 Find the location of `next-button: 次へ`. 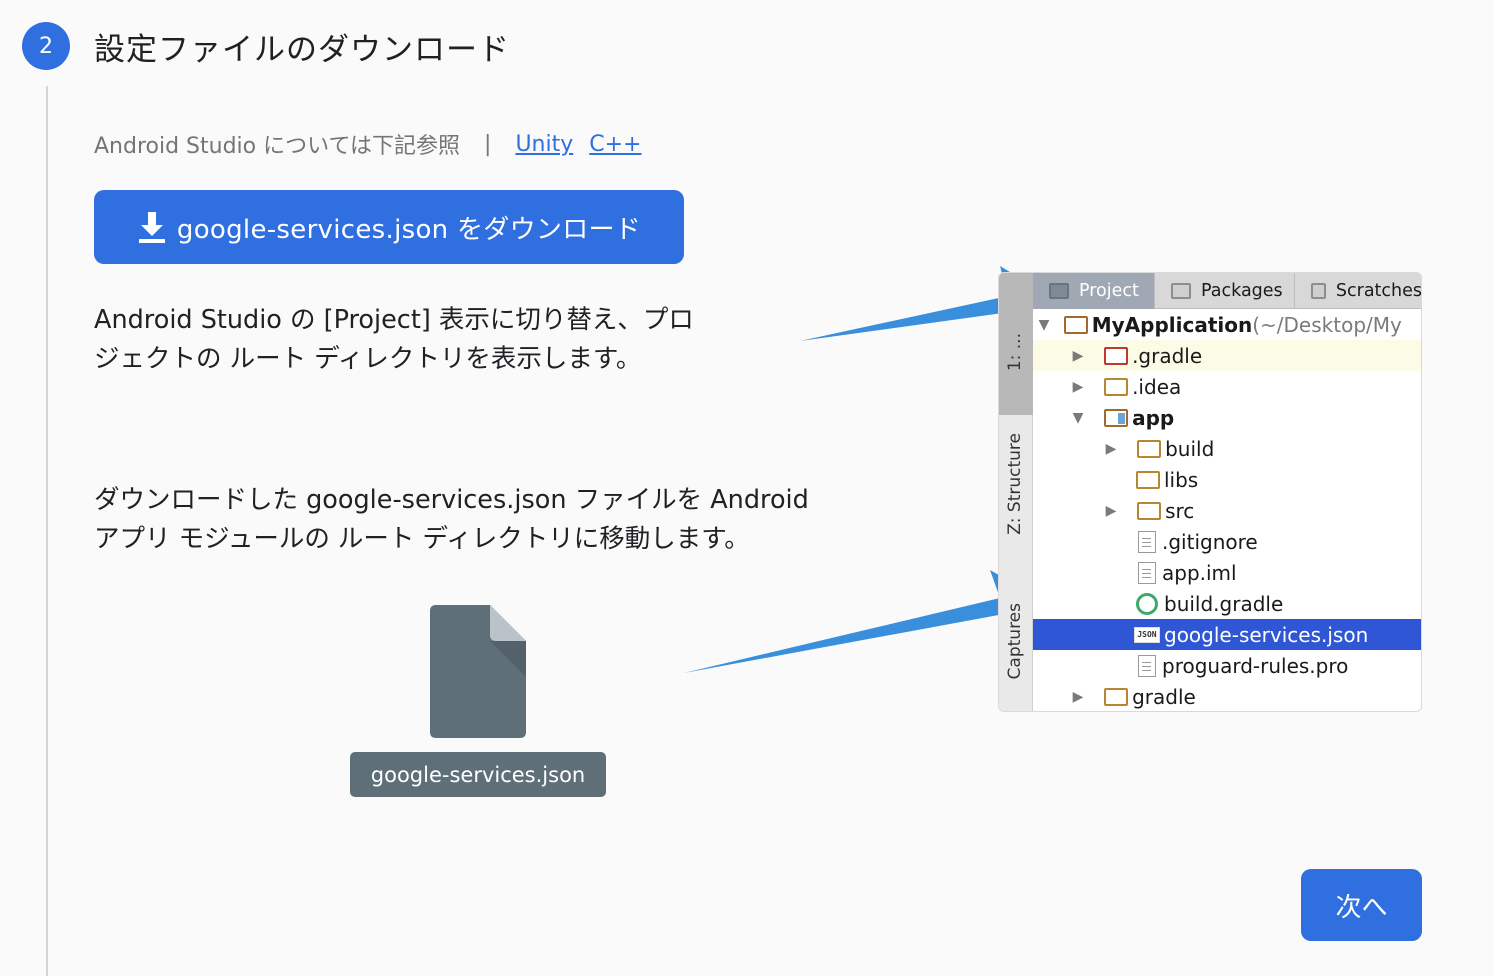

next-button: 次へ is located at coordinates (1361, 905).